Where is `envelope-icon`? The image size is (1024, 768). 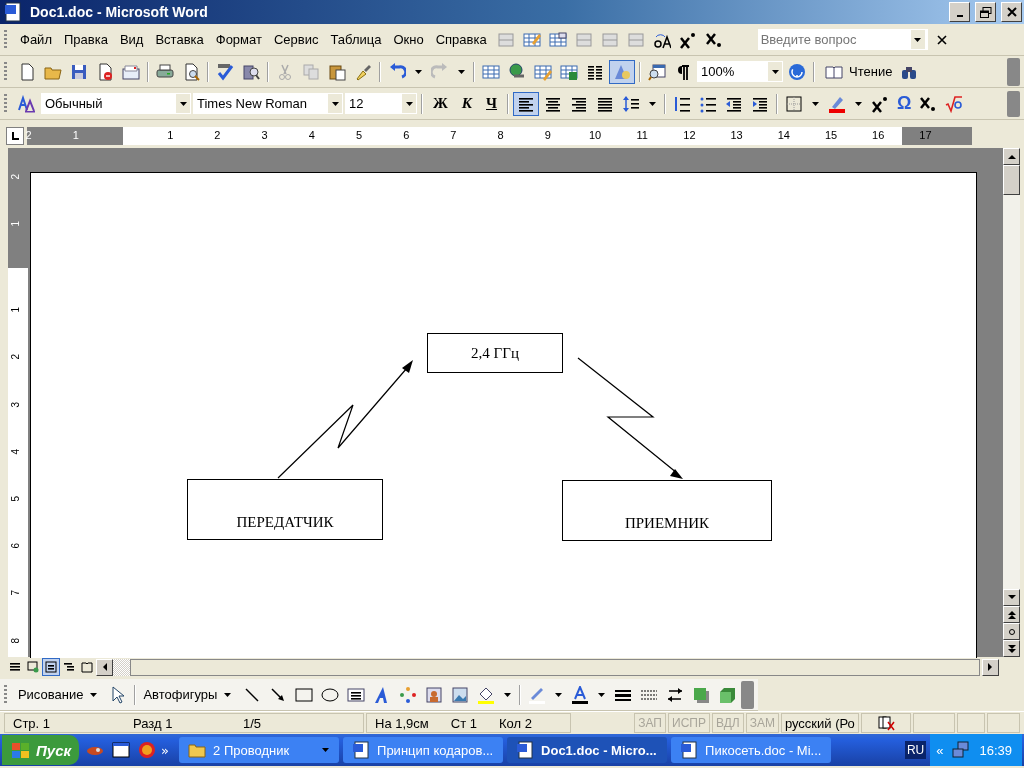 envelope-icon is located at coordinates (131, 71).